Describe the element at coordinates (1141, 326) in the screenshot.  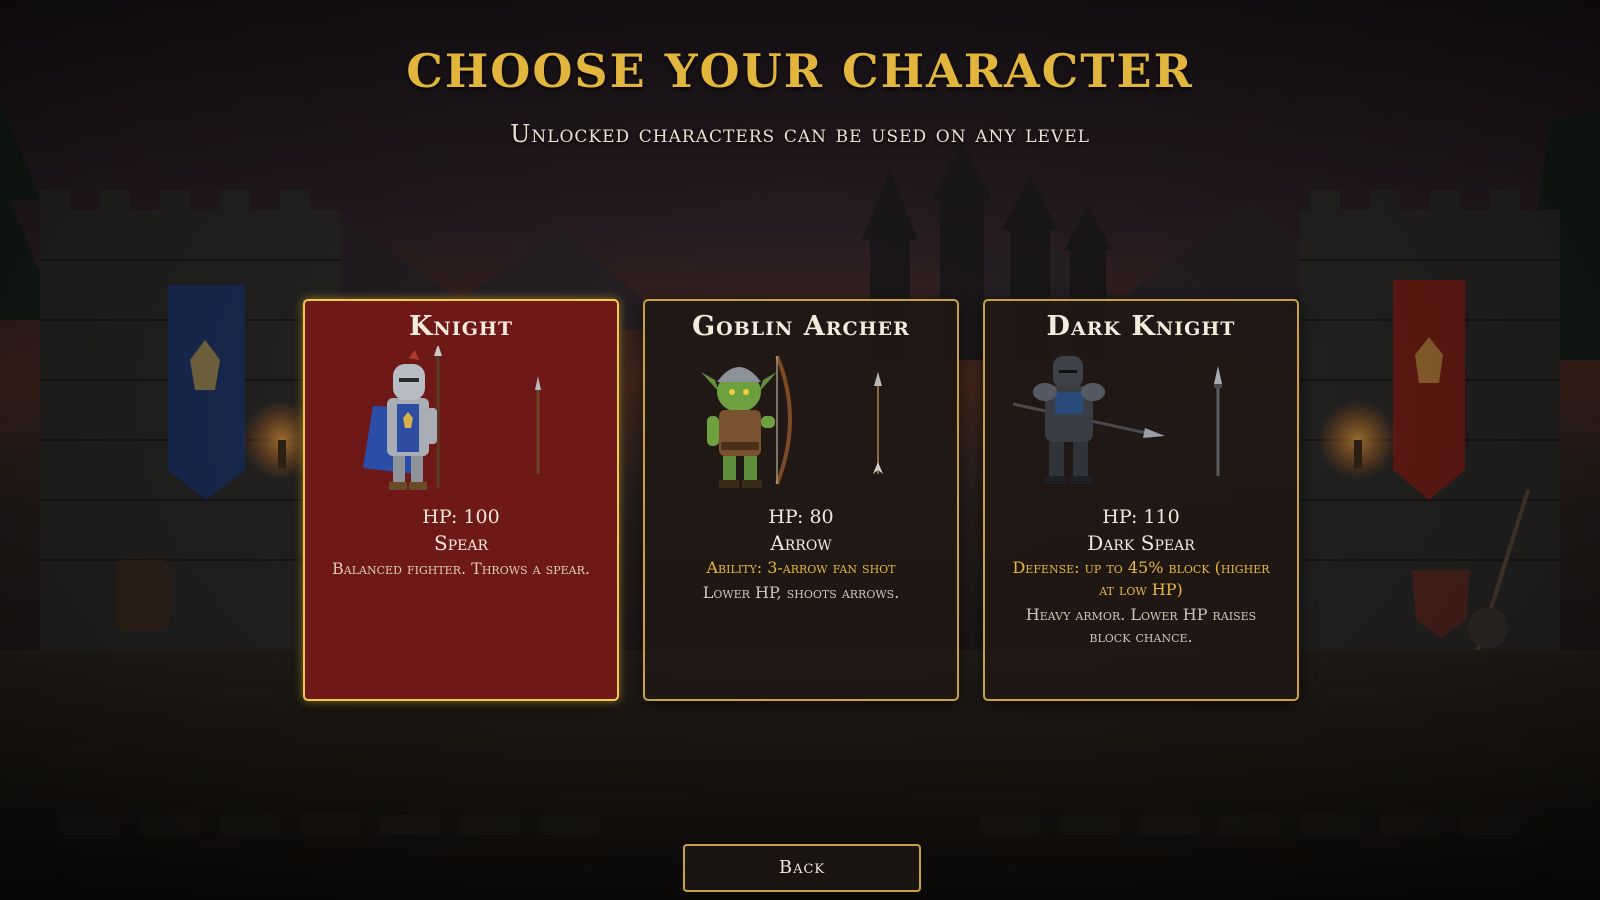
I see `character-name: Dark Knight` at that location.